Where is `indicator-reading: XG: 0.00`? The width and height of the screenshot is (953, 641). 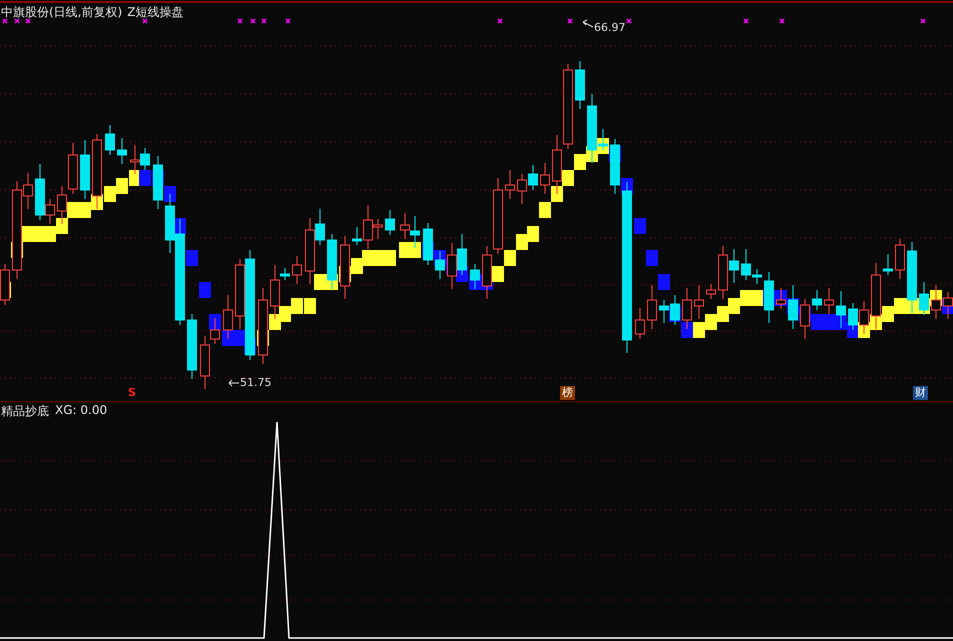
indicator-reading: XG: 0.00 is located at coordinates (81, 411).